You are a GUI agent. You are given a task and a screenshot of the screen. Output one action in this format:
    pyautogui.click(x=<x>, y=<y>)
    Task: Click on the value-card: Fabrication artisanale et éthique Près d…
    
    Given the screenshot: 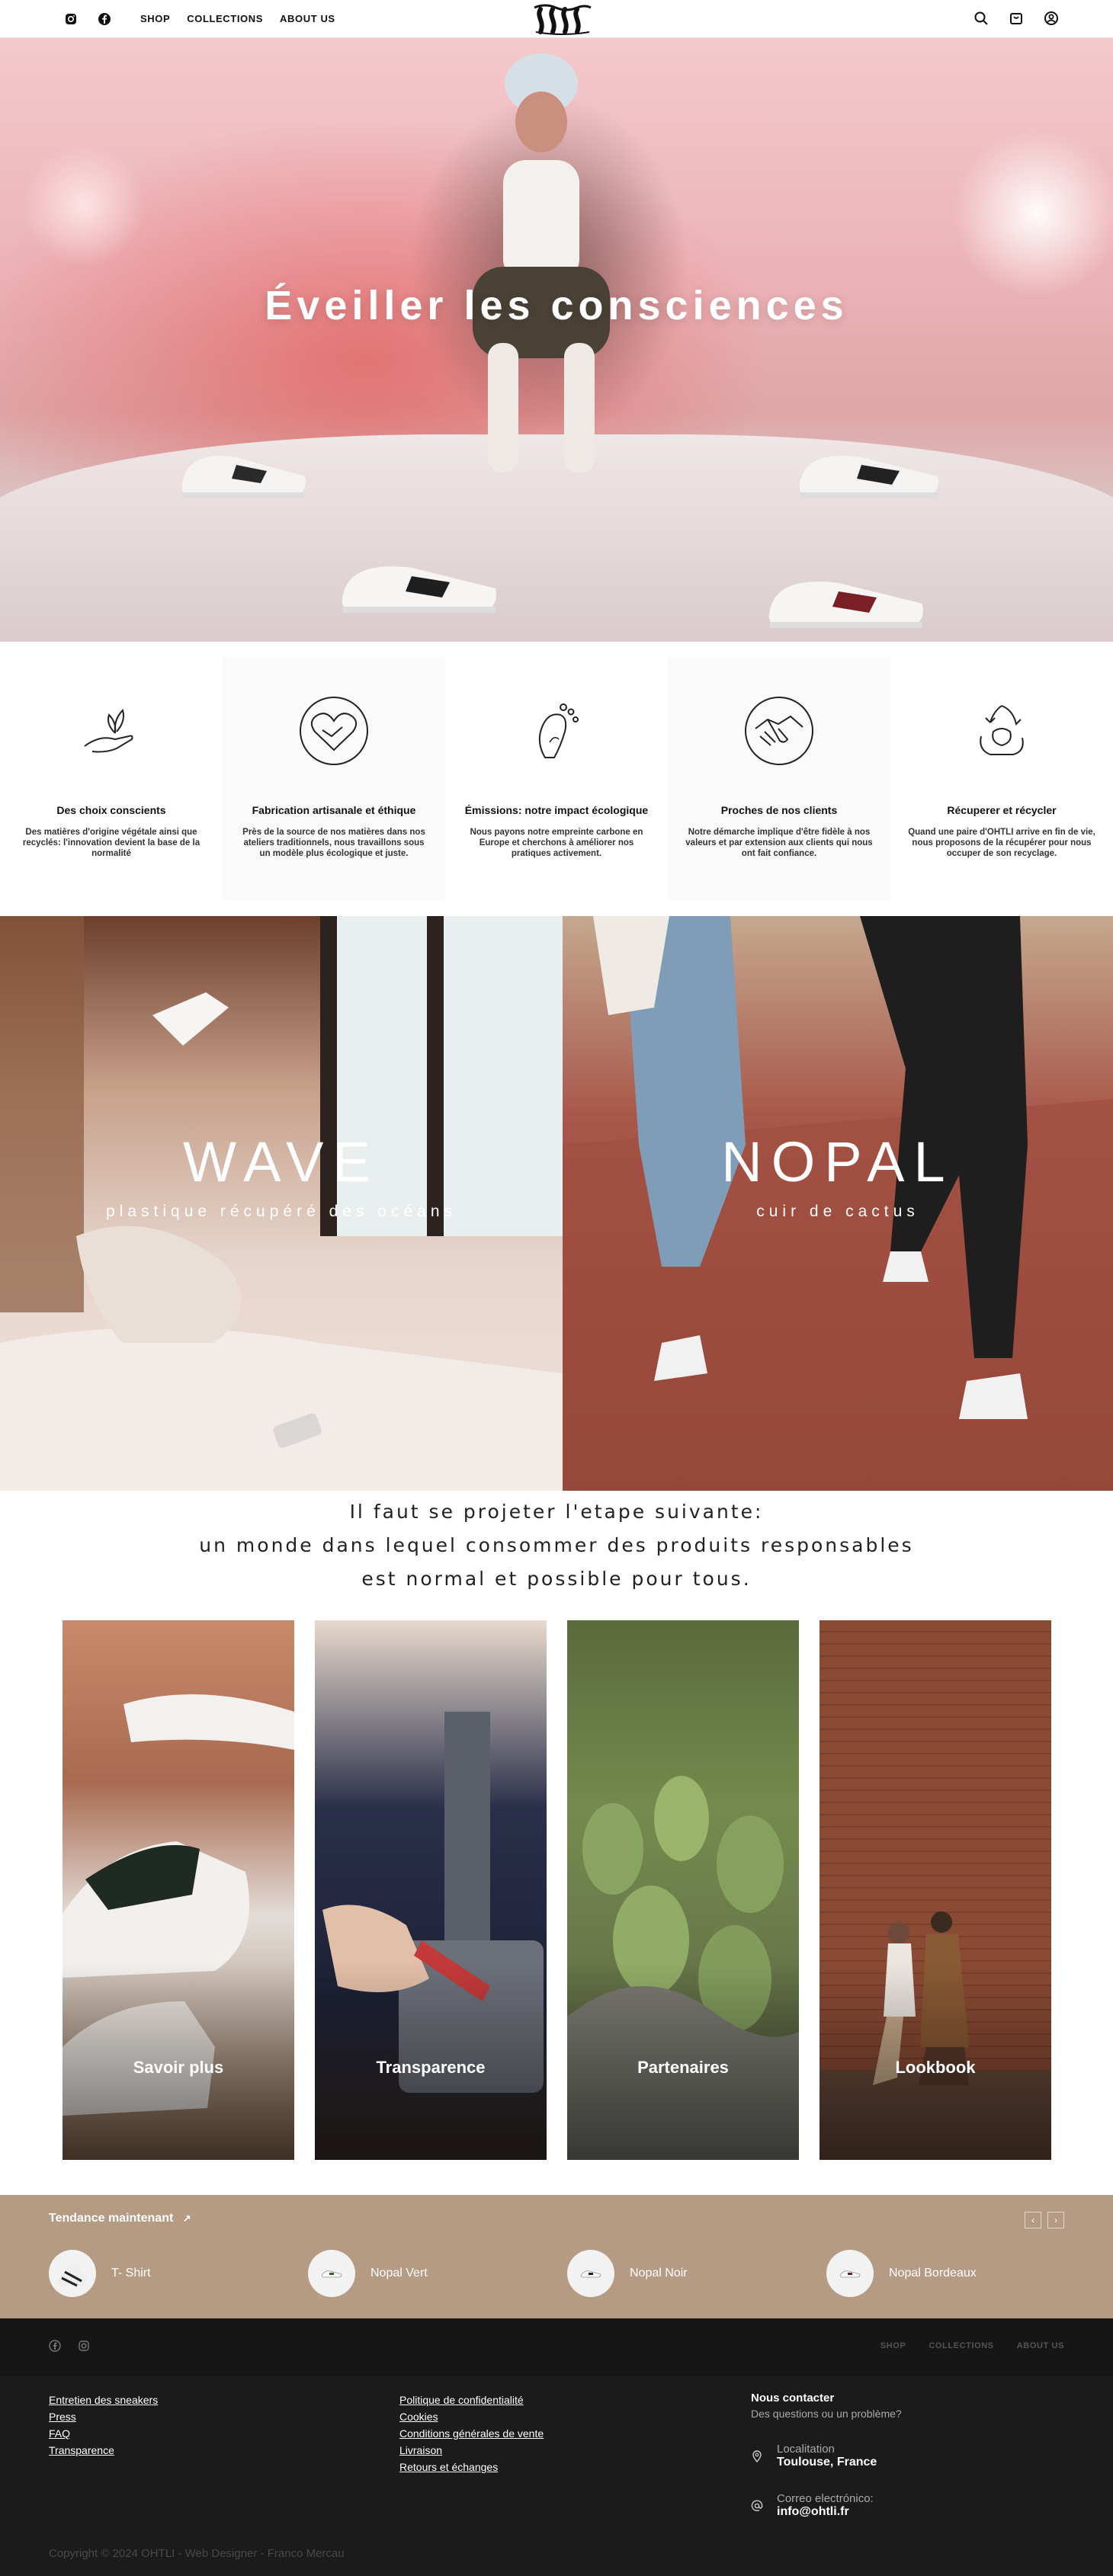 What is the action you would take?
    pyautogui.click(x=334, y=779)
    